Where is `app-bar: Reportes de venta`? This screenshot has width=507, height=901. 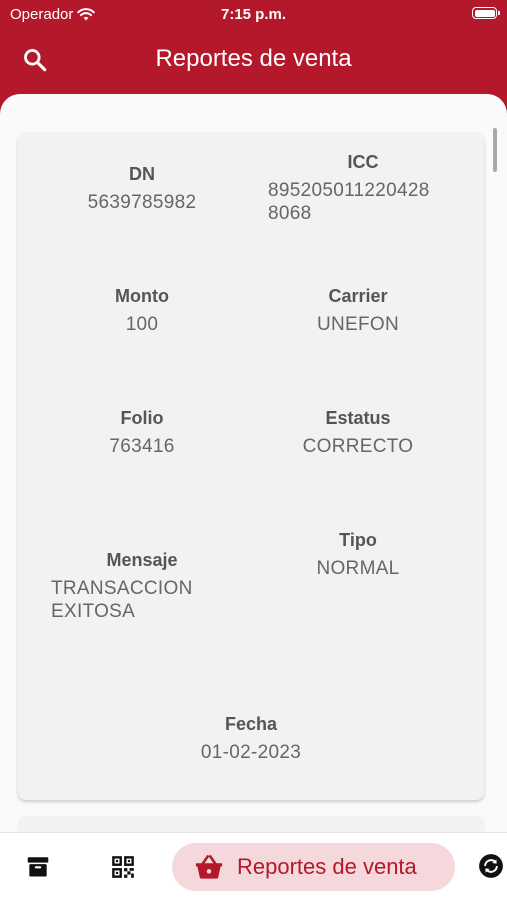
app-bar: Reportes de venta is located at coordinates (253, 62).